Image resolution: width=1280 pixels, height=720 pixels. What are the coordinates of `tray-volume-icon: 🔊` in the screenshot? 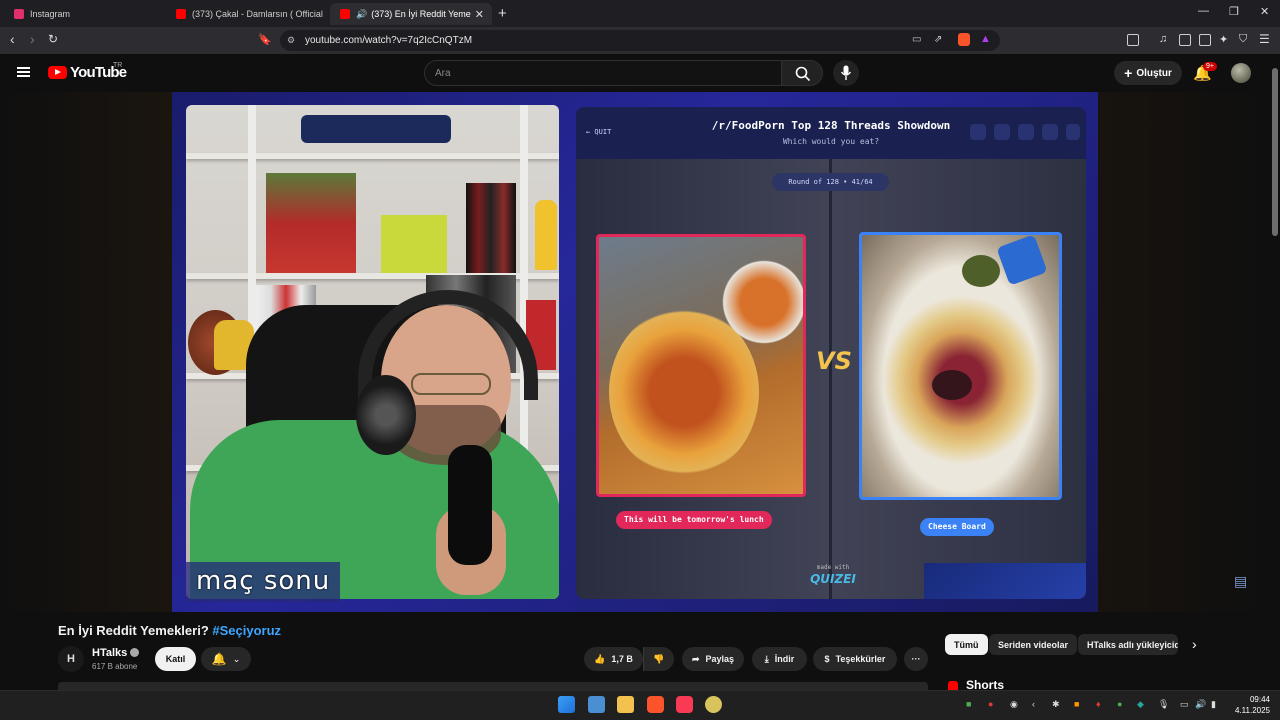 It's located at (1200, 704).